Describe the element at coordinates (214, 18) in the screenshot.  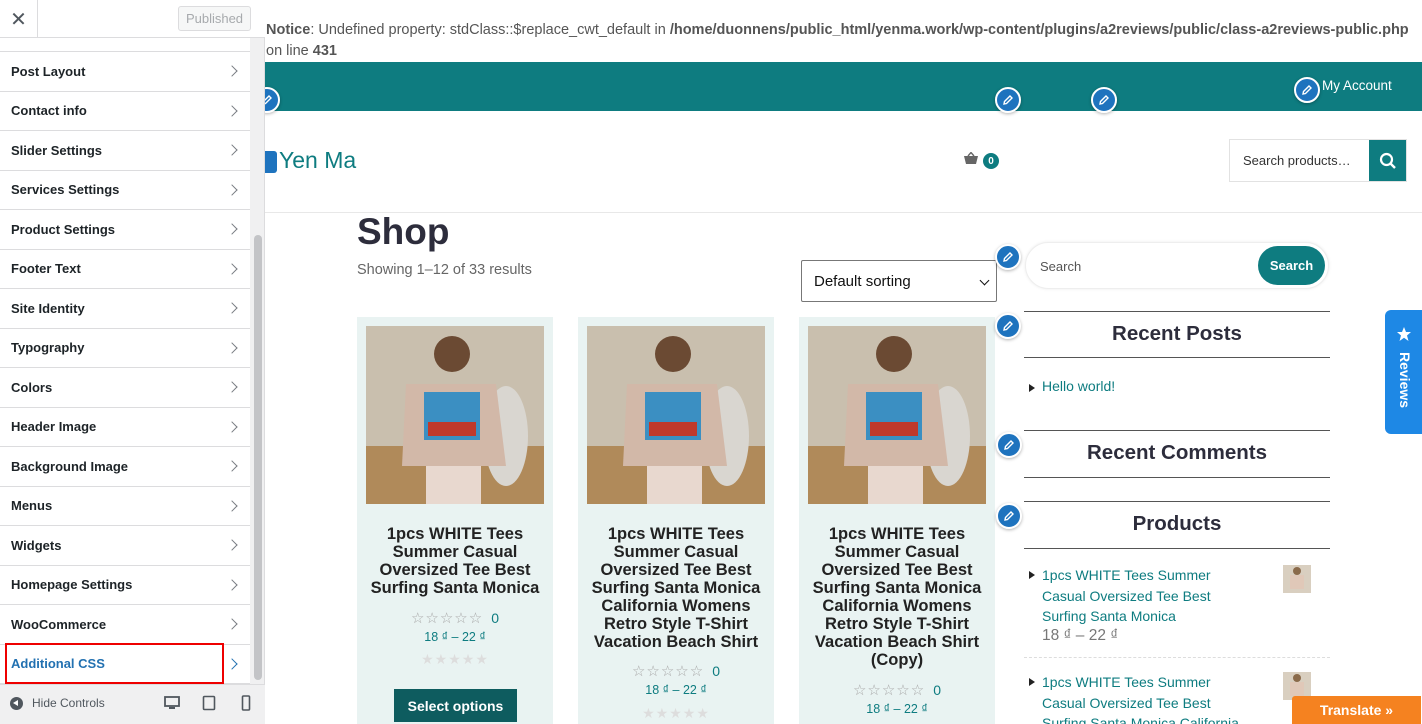
I see `published-button: Published` at that location.